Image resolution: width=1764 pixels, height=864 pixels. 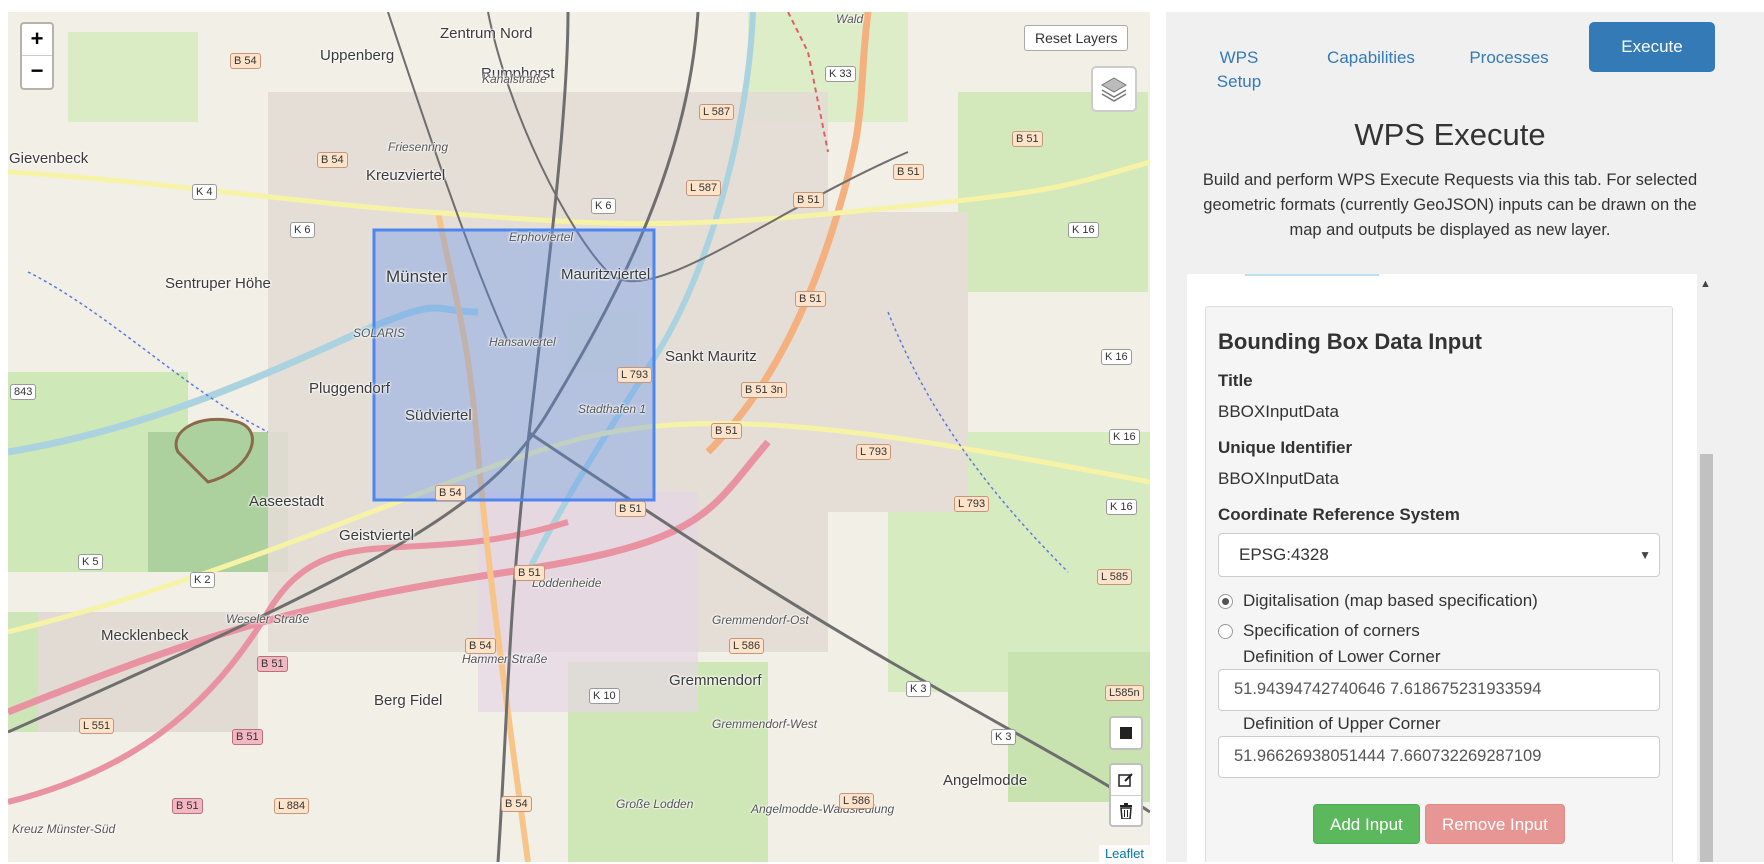 What do you see at coordinates (287, 501) in the screenshot?
I see `place-label: Aaseestadt` at bounding box center [287, 501].